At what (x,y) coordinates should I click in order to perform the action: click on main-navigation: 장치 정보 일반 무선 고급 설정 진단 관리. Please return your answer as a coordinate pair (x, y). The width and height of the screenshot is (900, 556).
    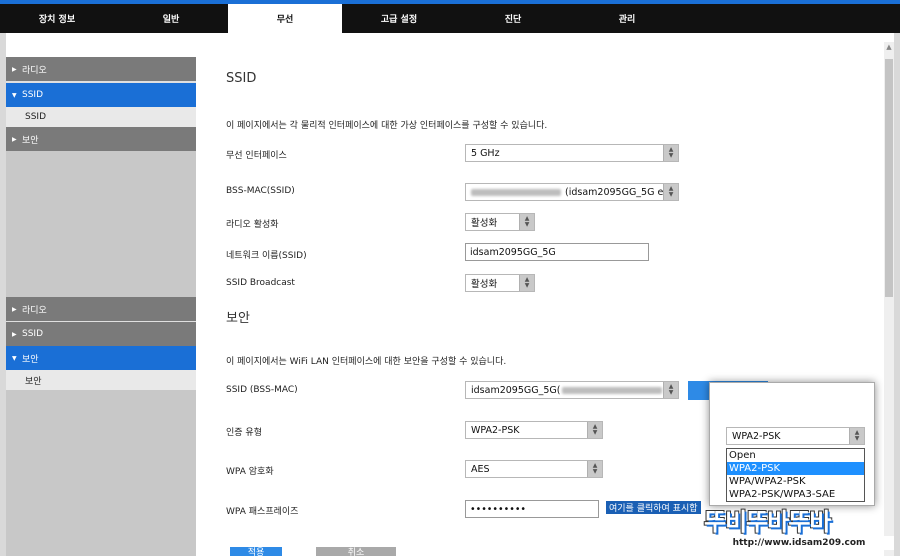
    Looking at the image, I should click on (450, 18).